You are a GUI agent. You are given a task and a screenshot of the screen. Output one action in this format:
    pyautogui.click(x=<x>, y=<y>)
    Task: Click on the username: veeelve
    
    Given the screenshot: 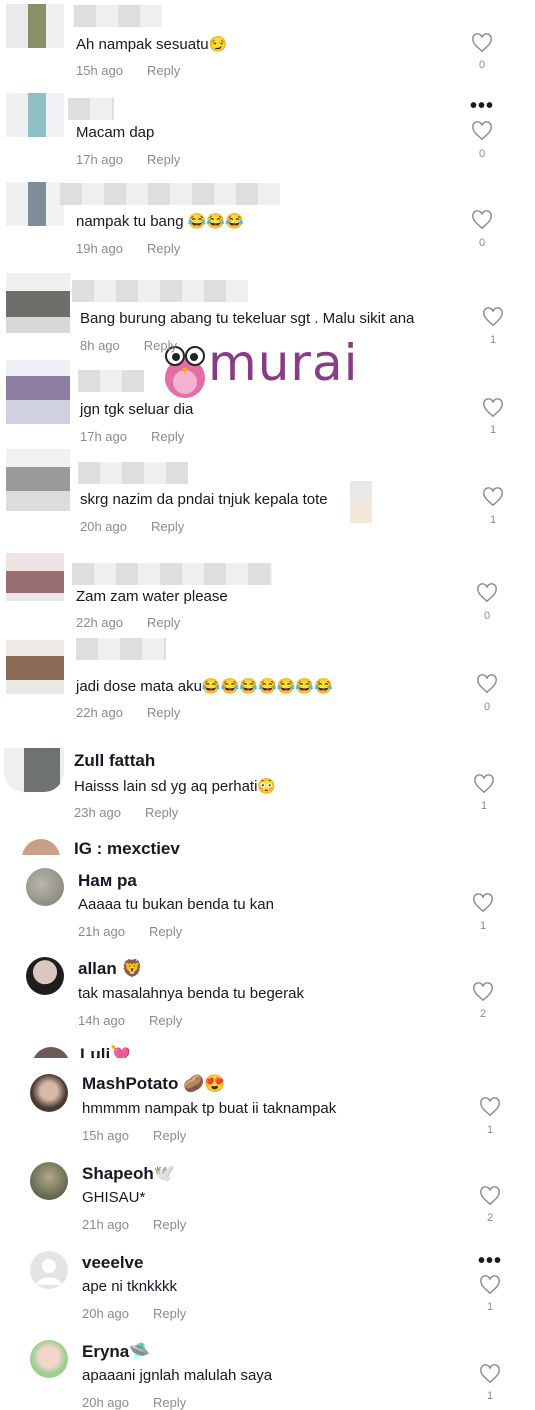 What is the action you would take?
    pyautogui.click(x=112, y=1263)
    